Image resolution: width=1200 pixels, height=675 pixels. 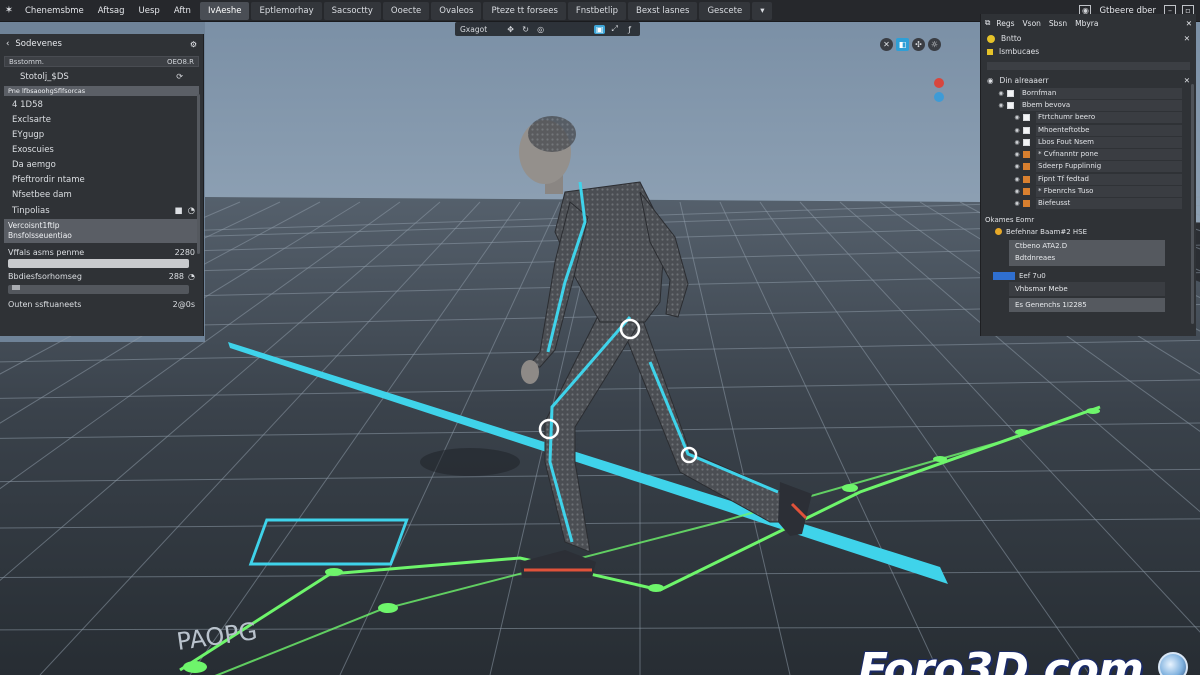 What do you see at coordinates (1058, 23) in the screenshot?
I see `tab: Sbsn` at bounding box center [1058, 23].